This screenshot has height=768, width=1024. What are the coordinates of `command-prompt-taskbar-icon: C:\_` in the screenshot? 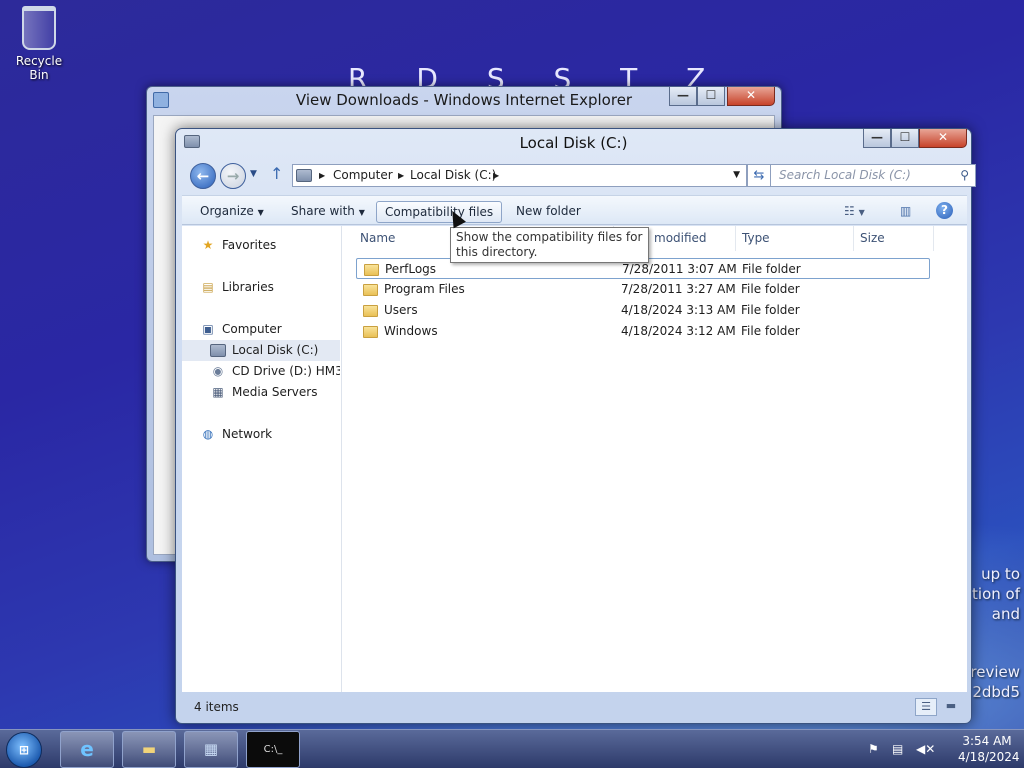 It's located at (273, 749).